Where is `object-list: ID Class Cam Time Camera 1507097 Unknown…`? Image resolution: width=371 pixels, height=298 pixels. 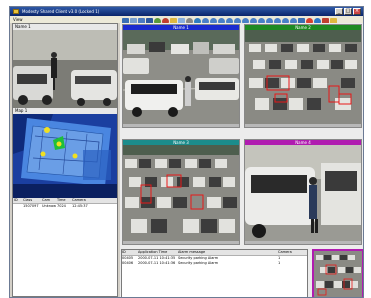
object-list: ID Class Cam Time Camera 1507097 Unknown… is located at coordinates (65, 203).